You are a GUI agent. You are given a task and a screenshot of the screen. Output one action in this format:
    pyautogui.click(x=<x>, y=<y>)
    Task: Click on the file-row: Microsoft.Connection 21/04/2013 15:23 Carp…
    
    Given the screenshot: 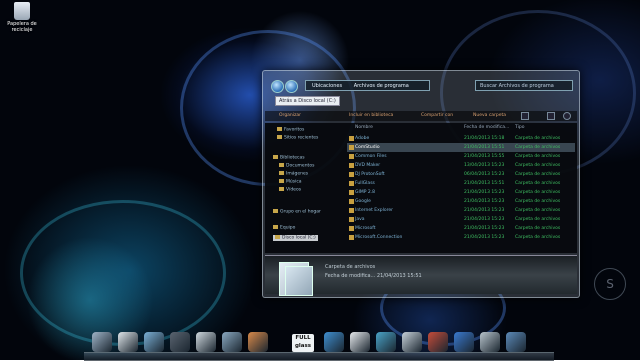 What is the action you would take?
    pyautogui.click(x=461, y=237)
    